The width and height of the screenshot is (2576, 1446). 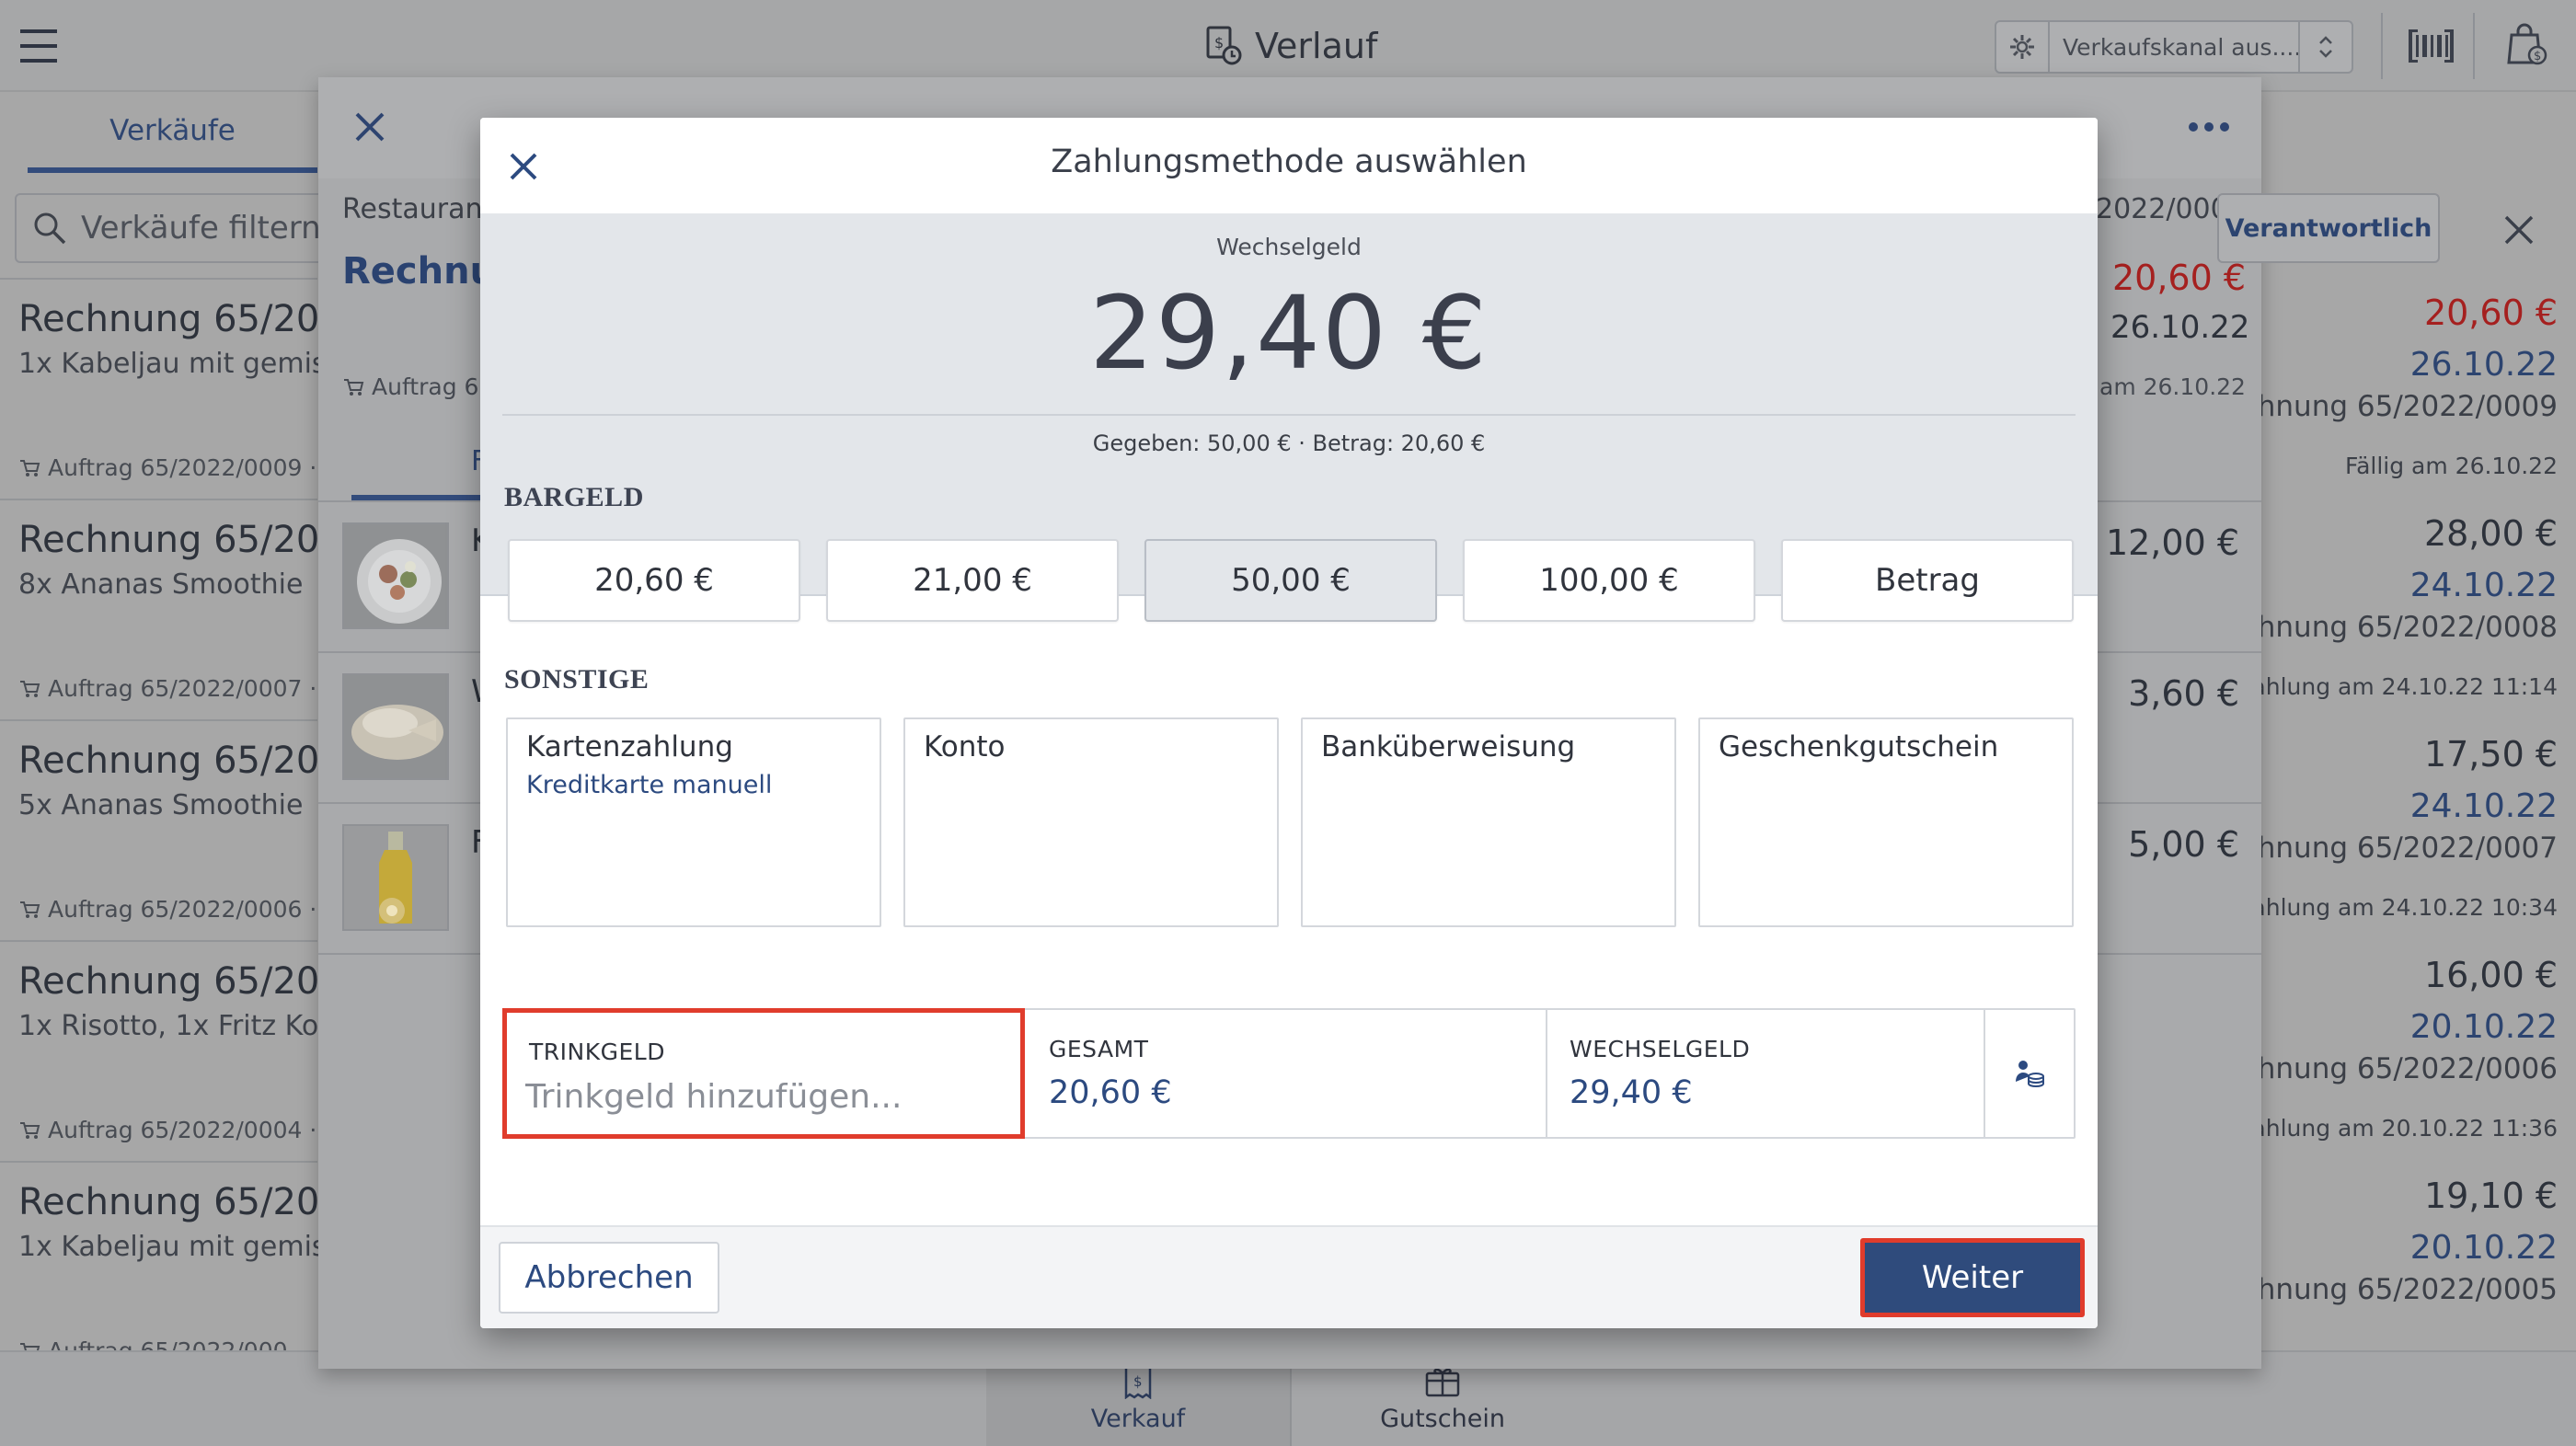 I want to click on custom-amount-button: Betrag, so click(x=1928, y=580).